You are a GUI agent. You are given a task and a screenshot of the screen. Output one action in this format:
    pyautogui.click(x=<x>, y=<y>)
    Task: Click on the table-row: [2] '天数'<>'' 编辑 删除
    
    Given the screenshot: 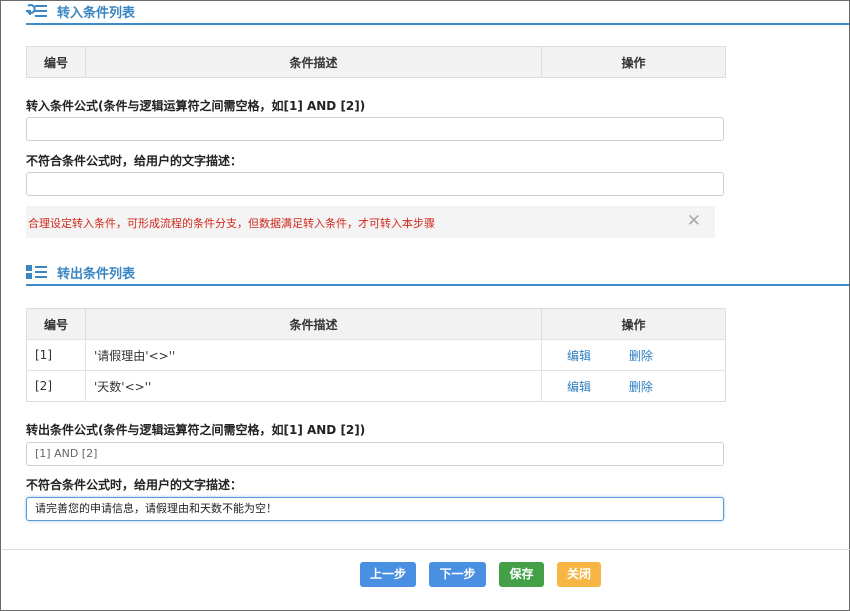 What is the action you would take?
    pyautogui.click(x=376, y=386)
    